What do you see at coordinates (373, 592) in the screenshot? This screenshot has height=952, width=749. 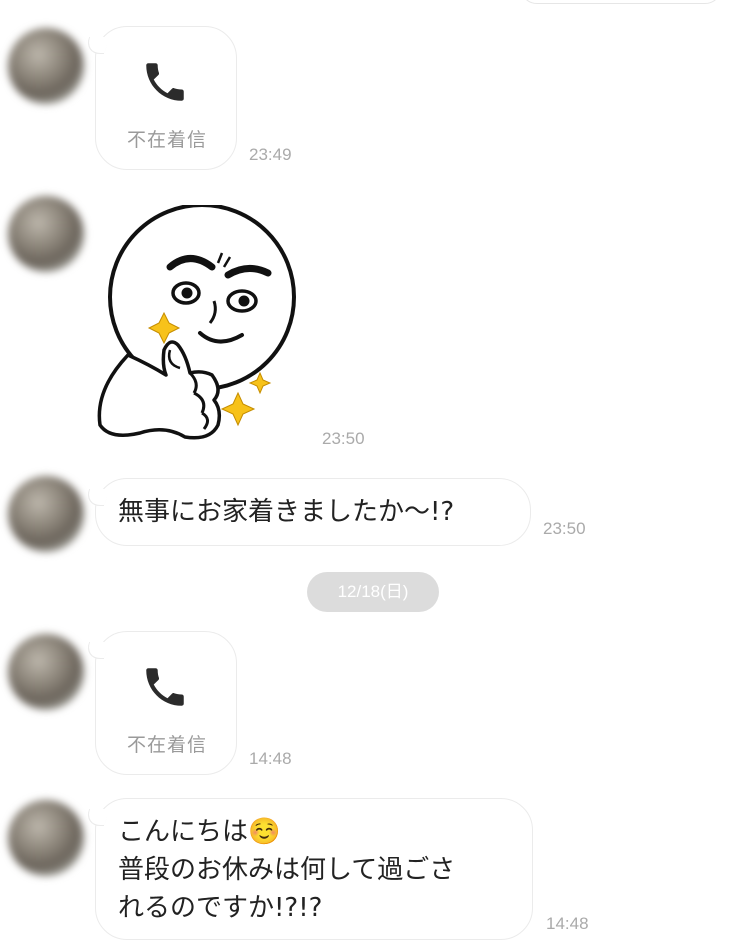 I see `date-separator: 12/18(日)` at bounding box center [373, 592].